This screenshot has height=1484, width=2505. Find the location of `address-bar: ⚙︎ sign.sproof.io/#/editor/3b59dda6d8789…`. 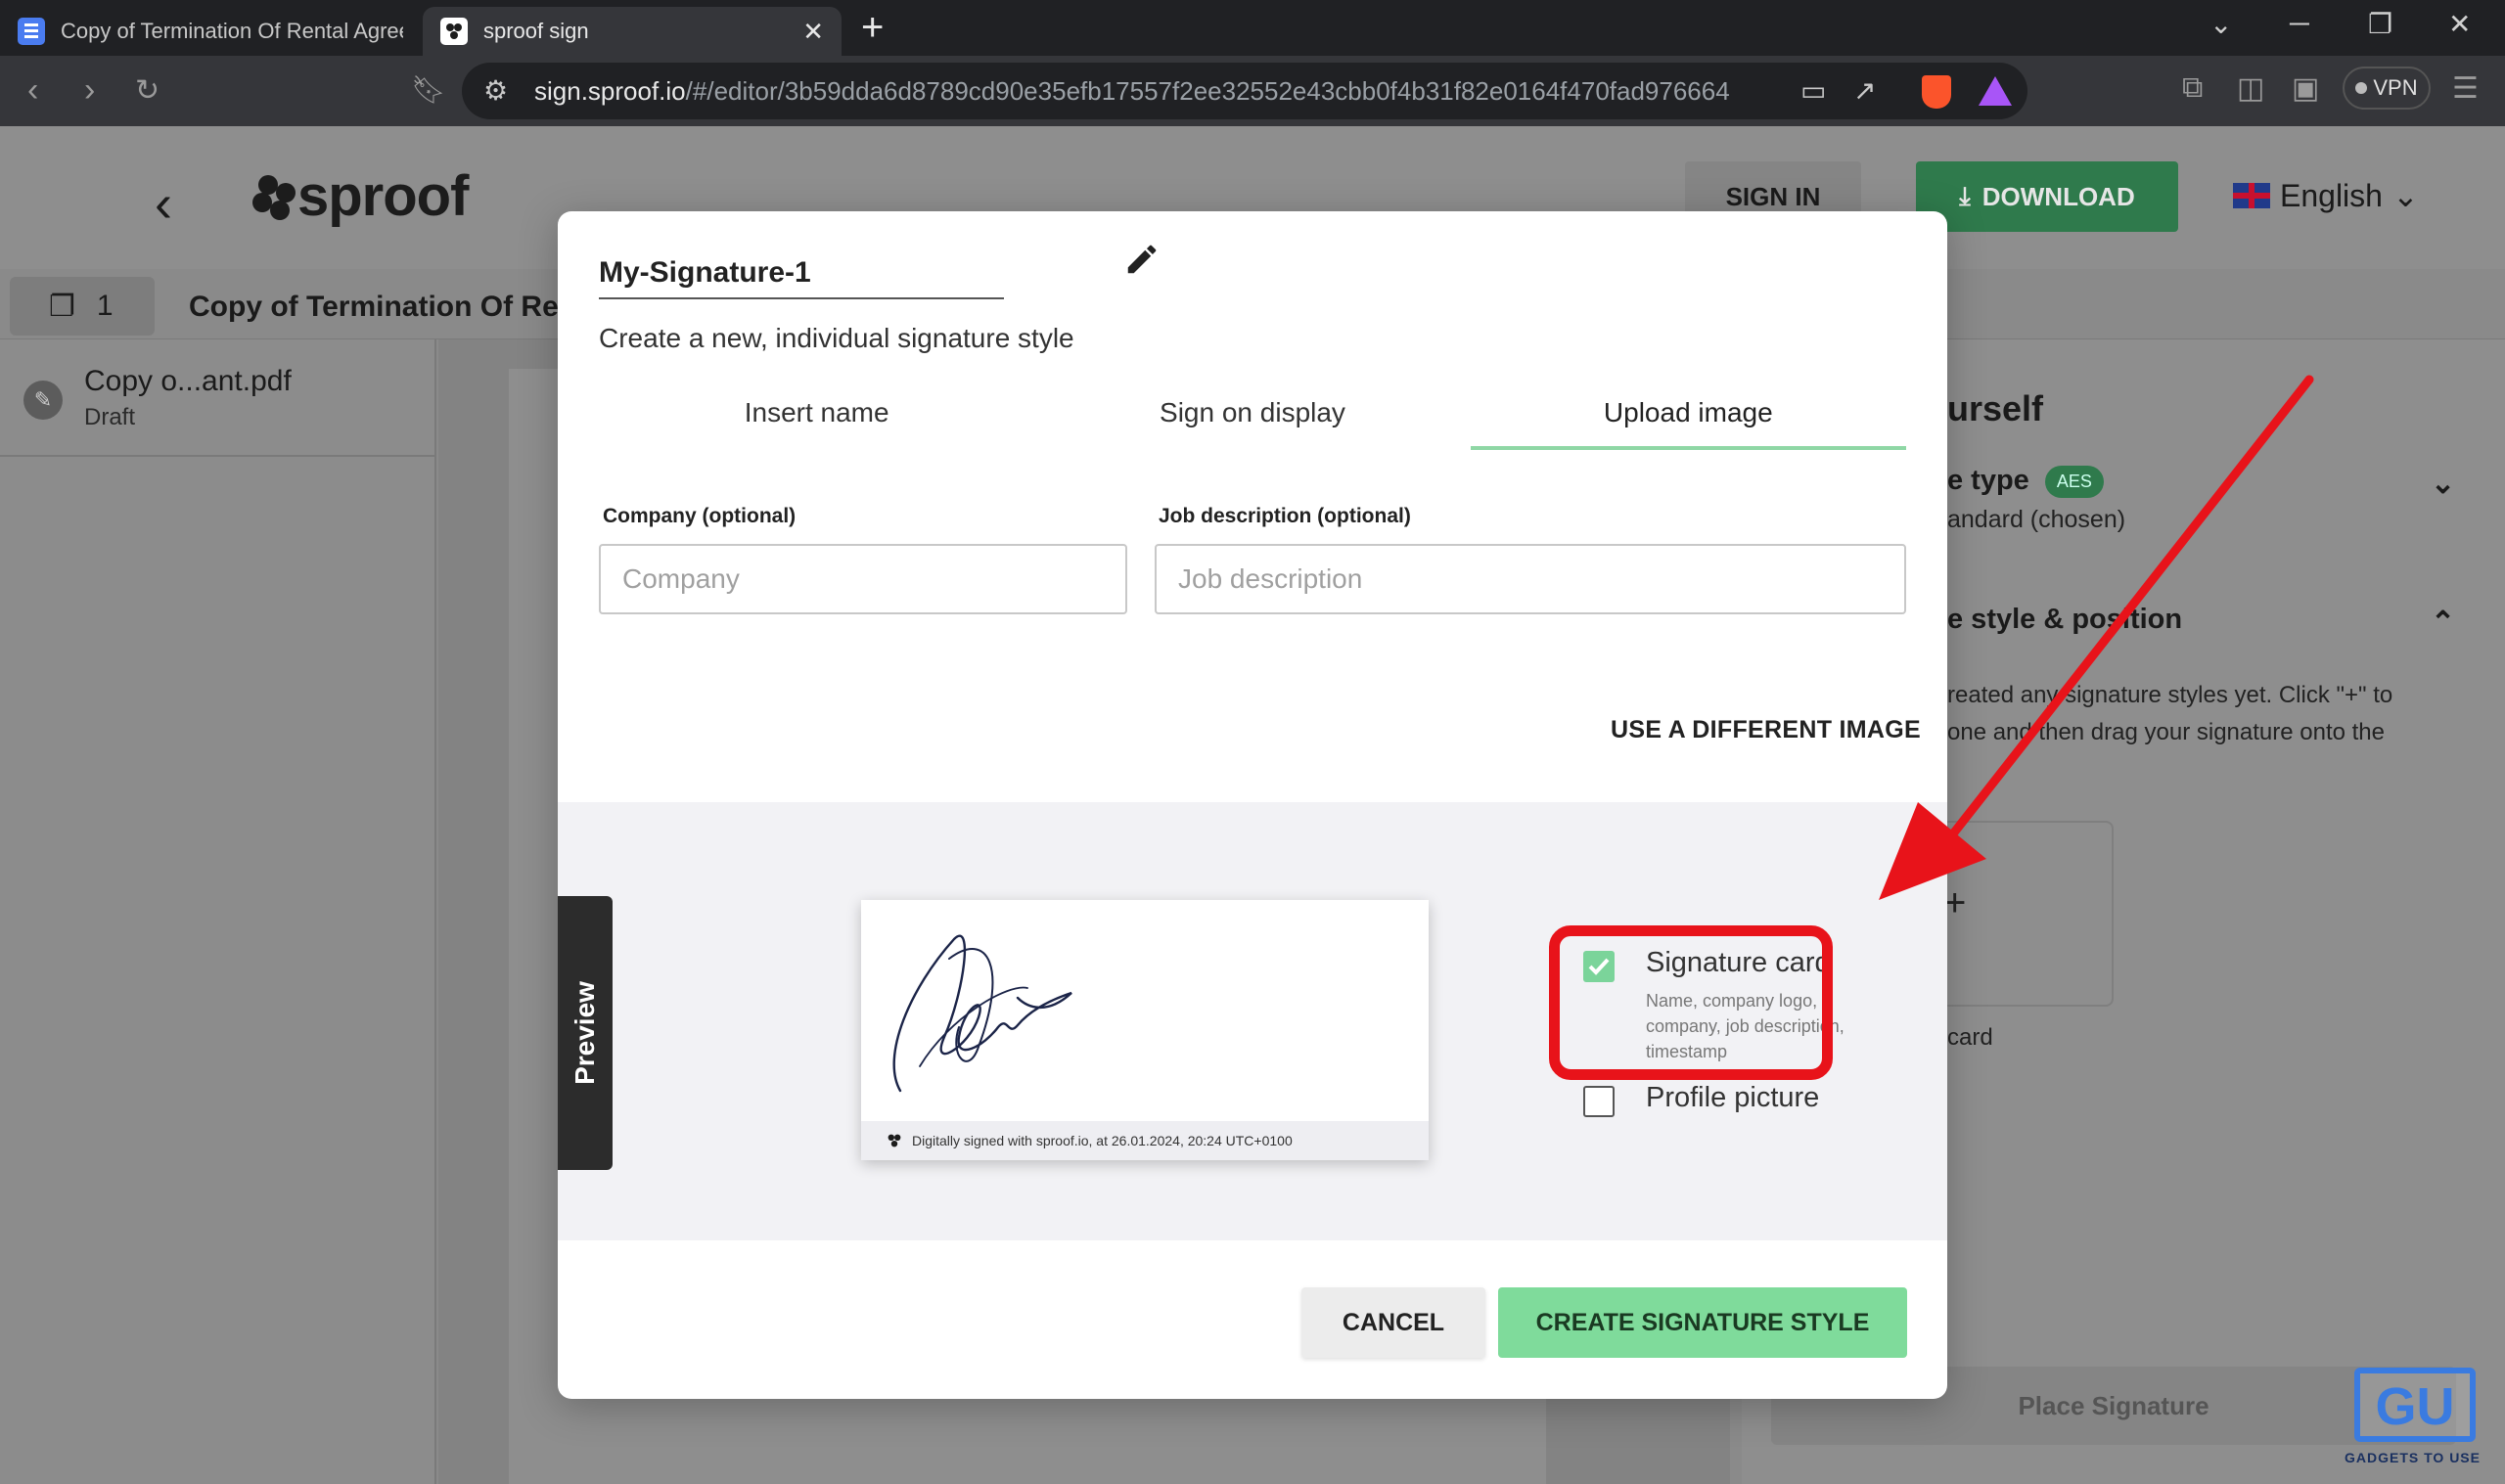

address-bar: ⚙︎ sign.sproof.io/#/editor/3b59dda6d8789… is located at coordinates (1244, 91).